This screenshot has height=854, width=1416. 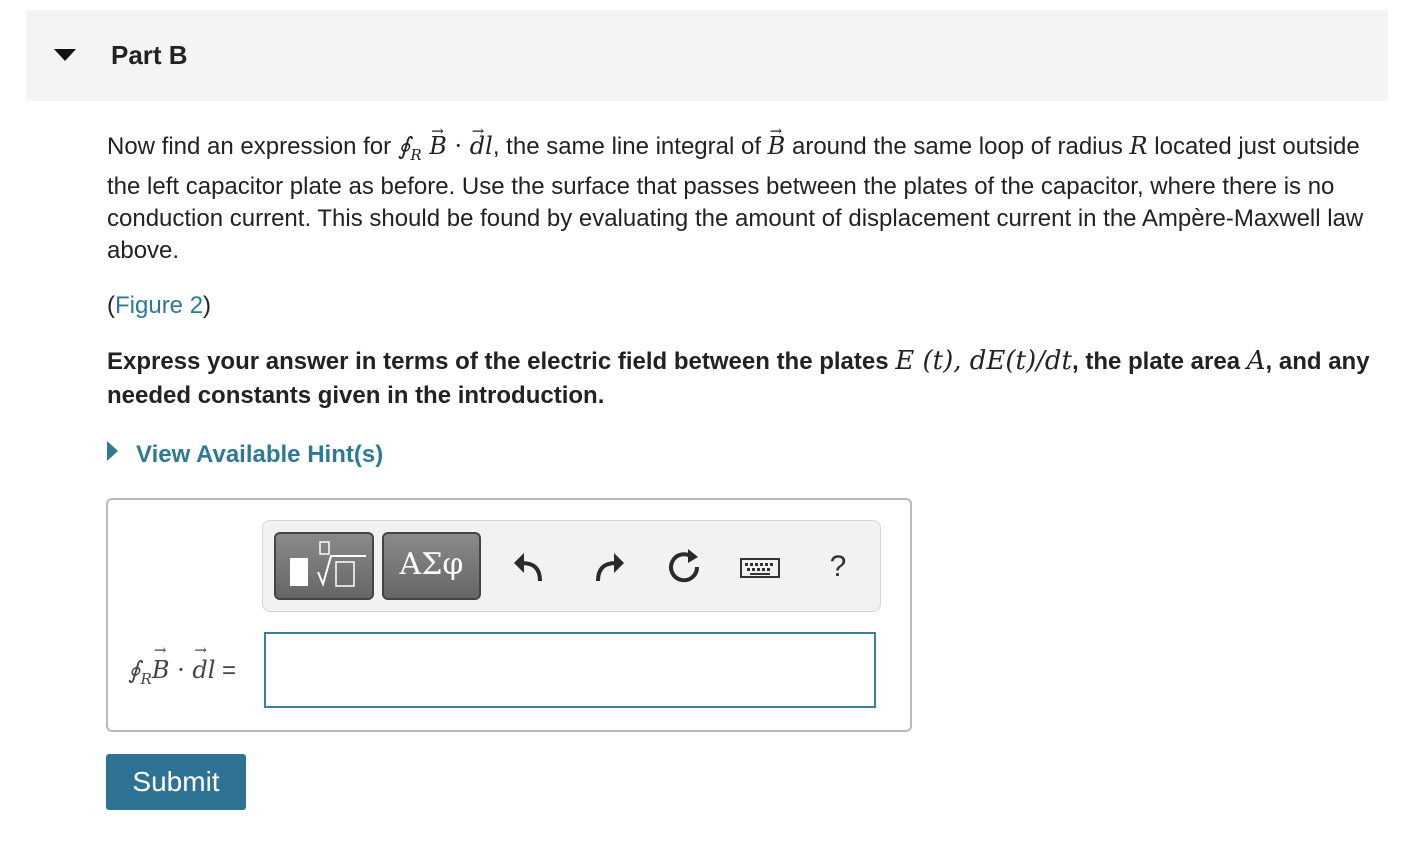 I want to click on answer-label: ∮RB · dl =, so click(x=182, y=664).